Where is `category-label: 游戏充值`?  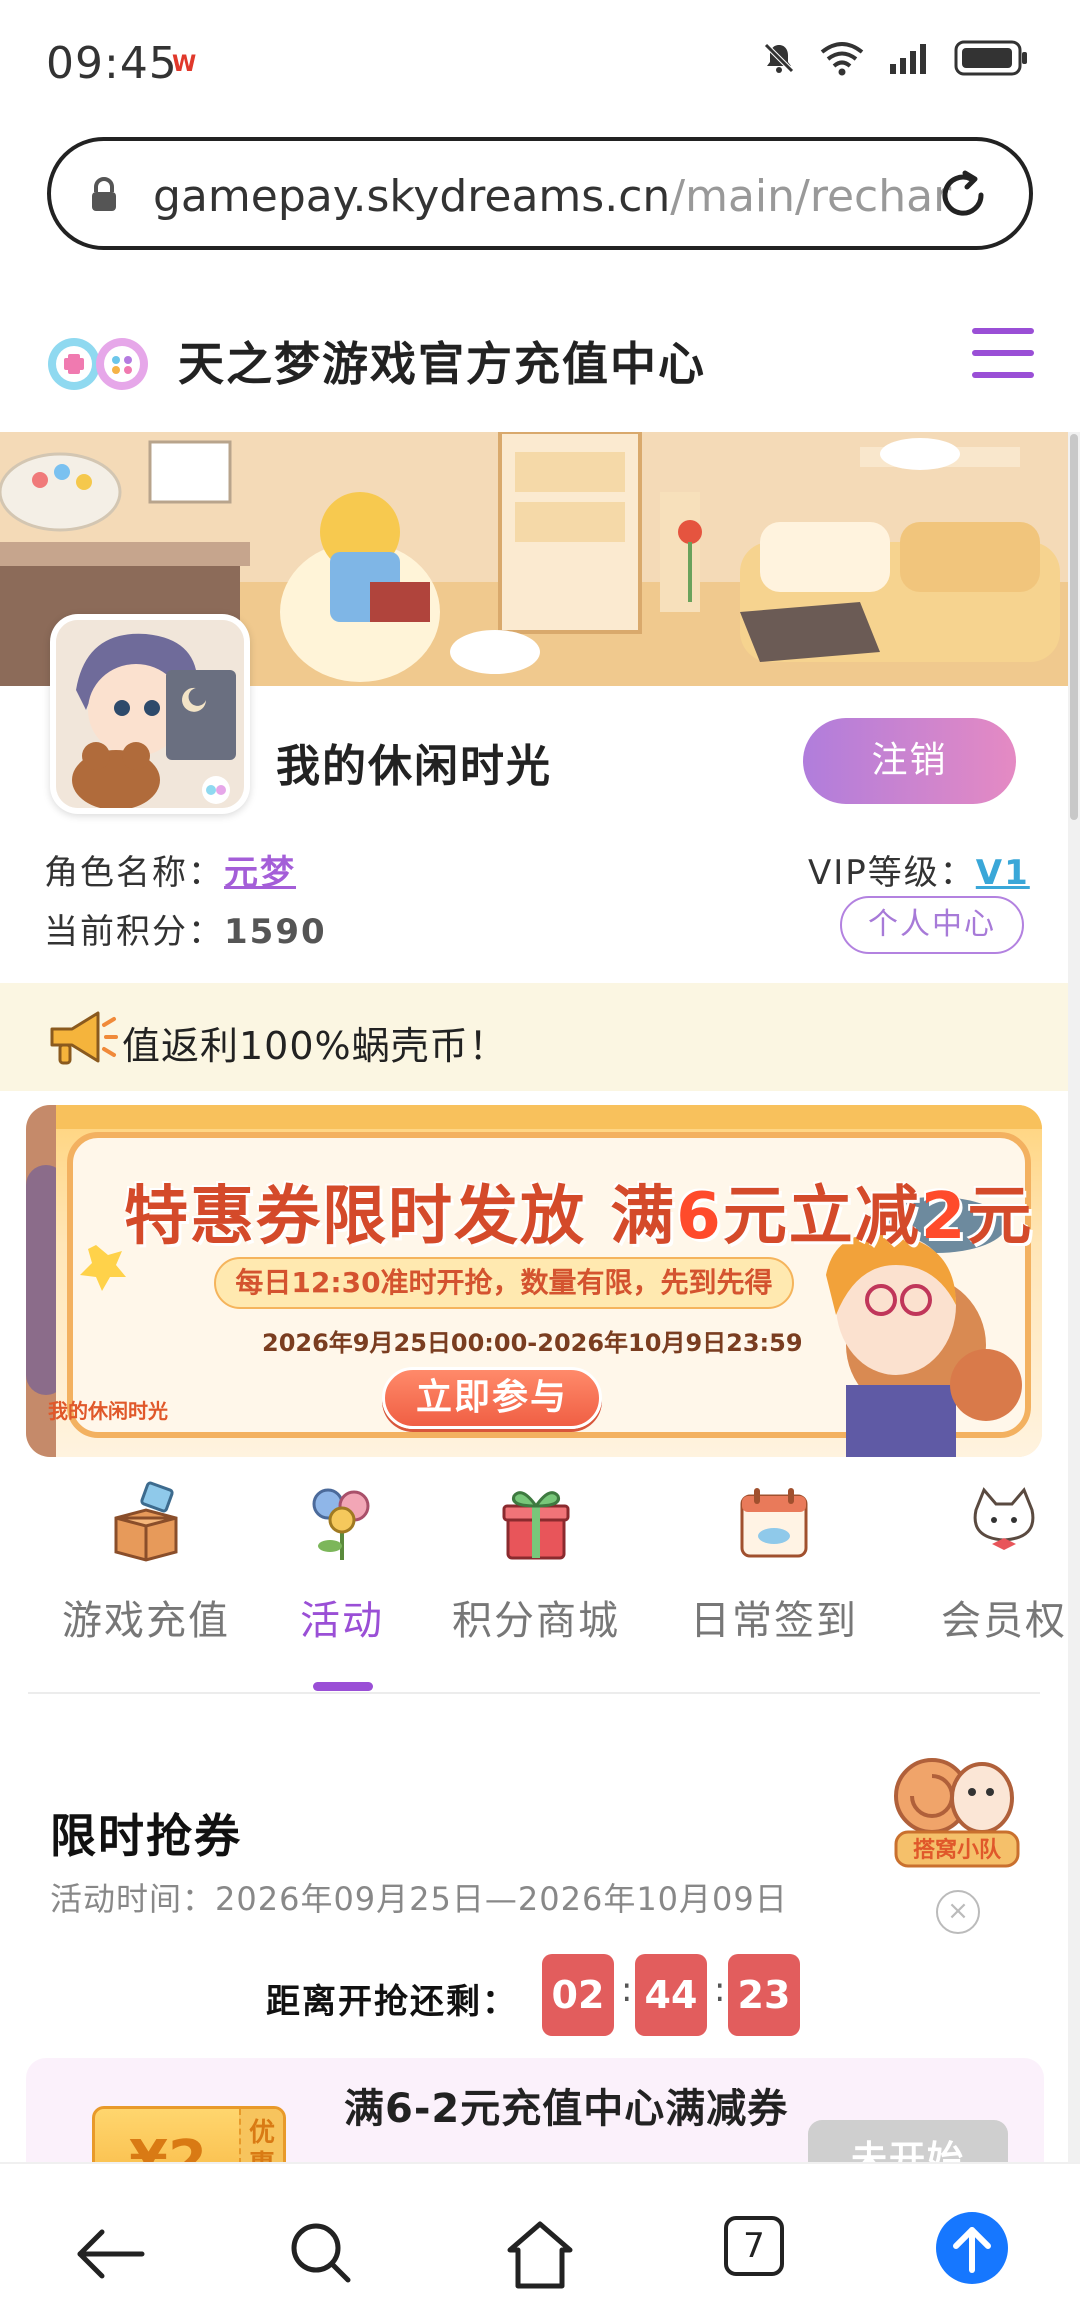
category-label: 游戏充值 is located at coordinates (146, 1621).